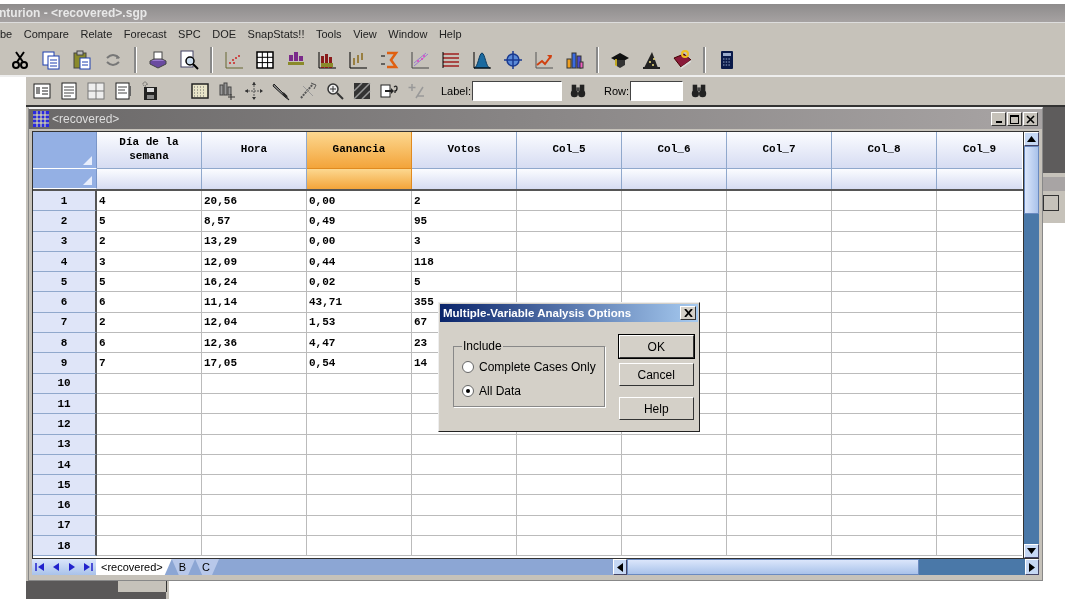 This screenshot has width=1065, height=599. What do you see at coordinates (96, 33) in the screenshot?
I see `menu-item: Relate` at bounding box center [96, 33].